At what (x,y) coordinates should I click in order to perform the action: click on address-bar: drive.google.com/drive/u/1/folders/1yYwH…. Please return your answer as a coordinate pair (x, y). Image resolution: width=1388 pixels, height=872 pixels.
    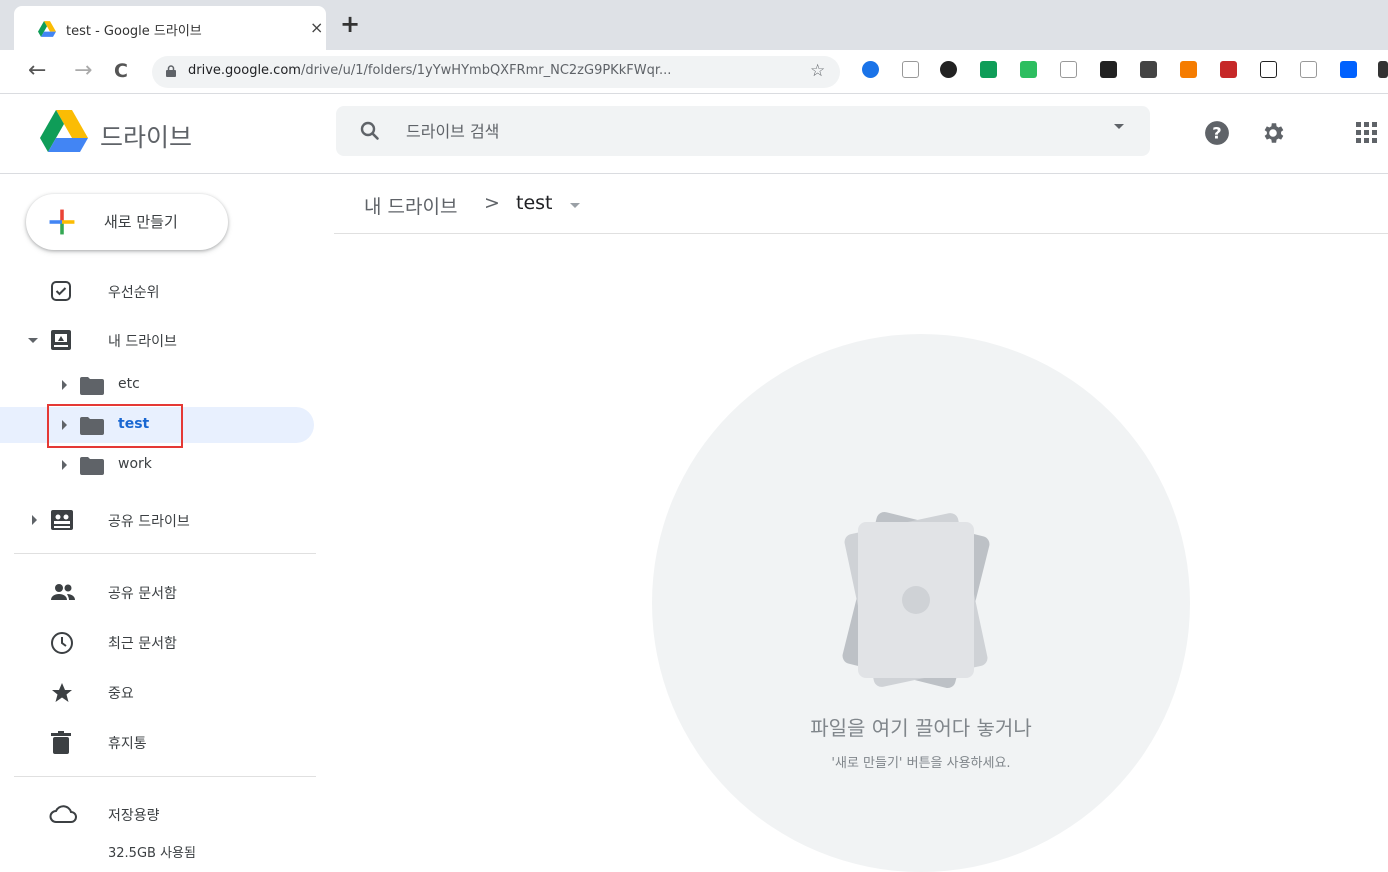
    Looking at the image, I should click on (496, 72).